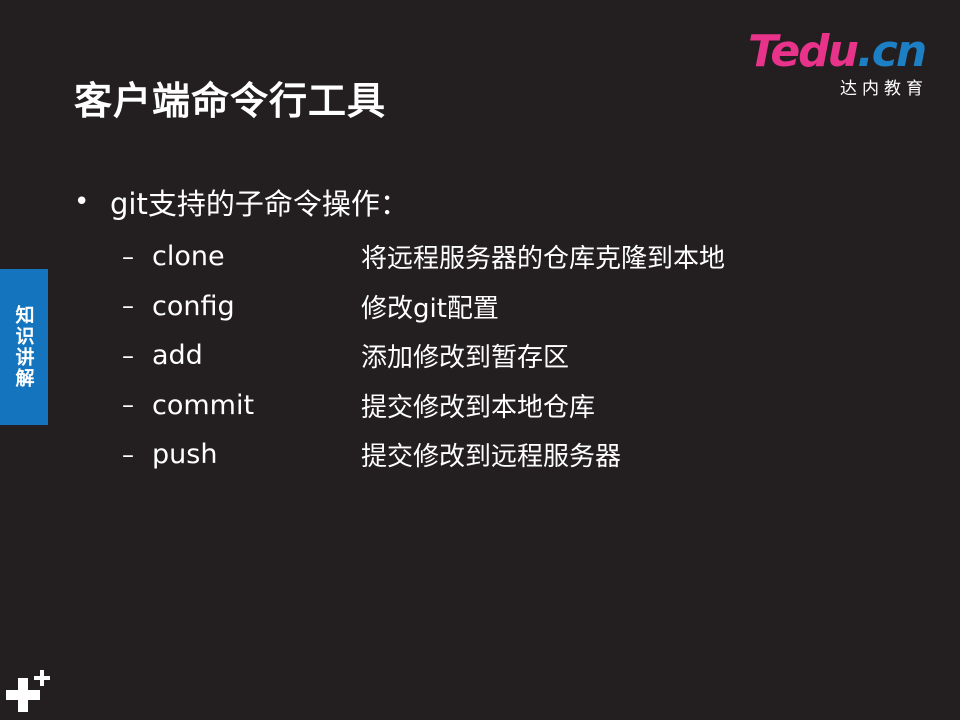 The width and height of the screenshot is (960, 720). Describe the element at coordinates (803, 51) in the screenshot. I see `logo-brand: Tedu` at that location.